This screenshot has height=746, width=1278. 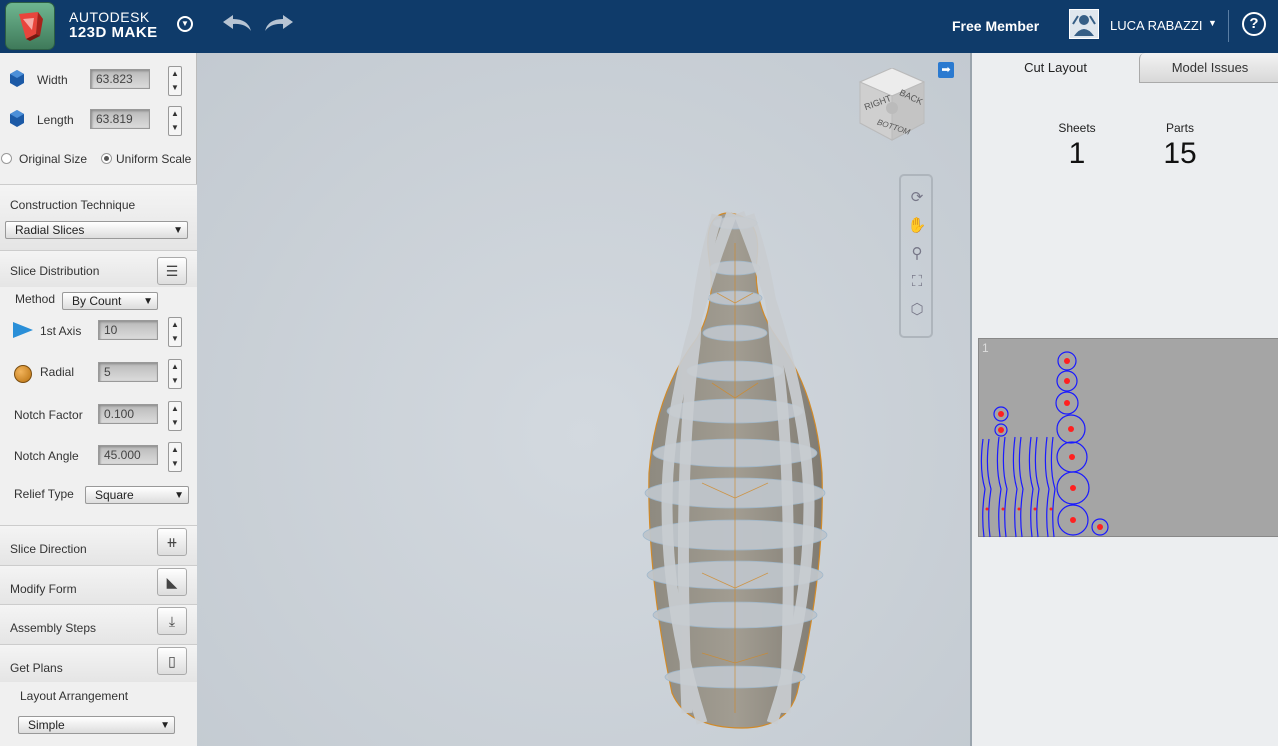 What do you see at coordinates (128, 414) in the screenshot?
I see `notch-factor-field: 0.100` at bounding box center [128, 414].